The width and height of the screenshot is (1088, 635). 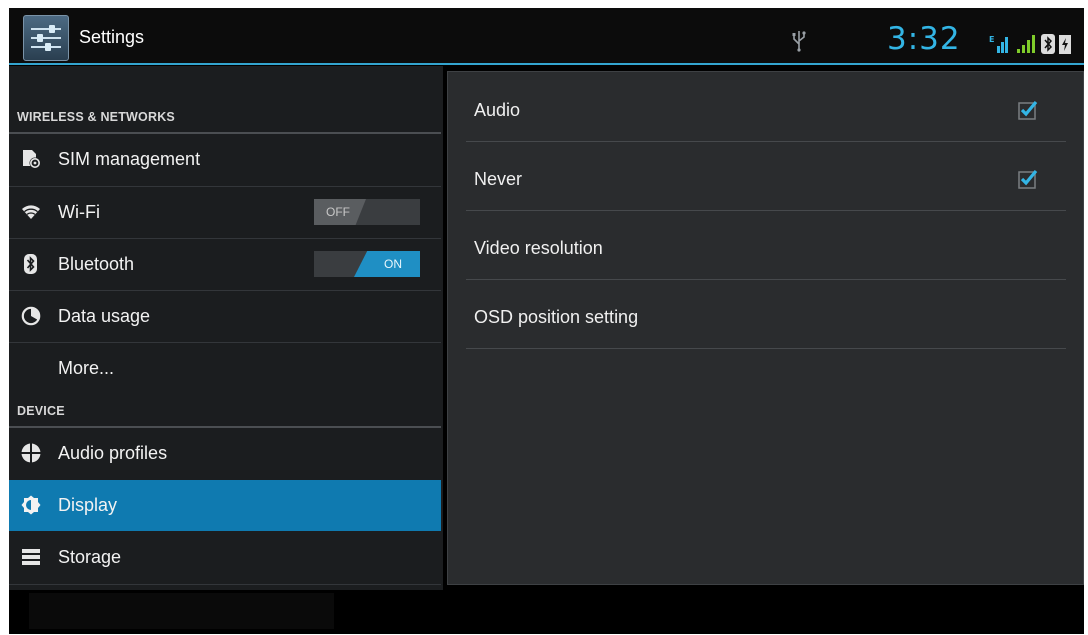 What do you see at coordinates (30, 264) in the screenshot?
I see `bluetooth-icon` at bounding box center [30, 264].